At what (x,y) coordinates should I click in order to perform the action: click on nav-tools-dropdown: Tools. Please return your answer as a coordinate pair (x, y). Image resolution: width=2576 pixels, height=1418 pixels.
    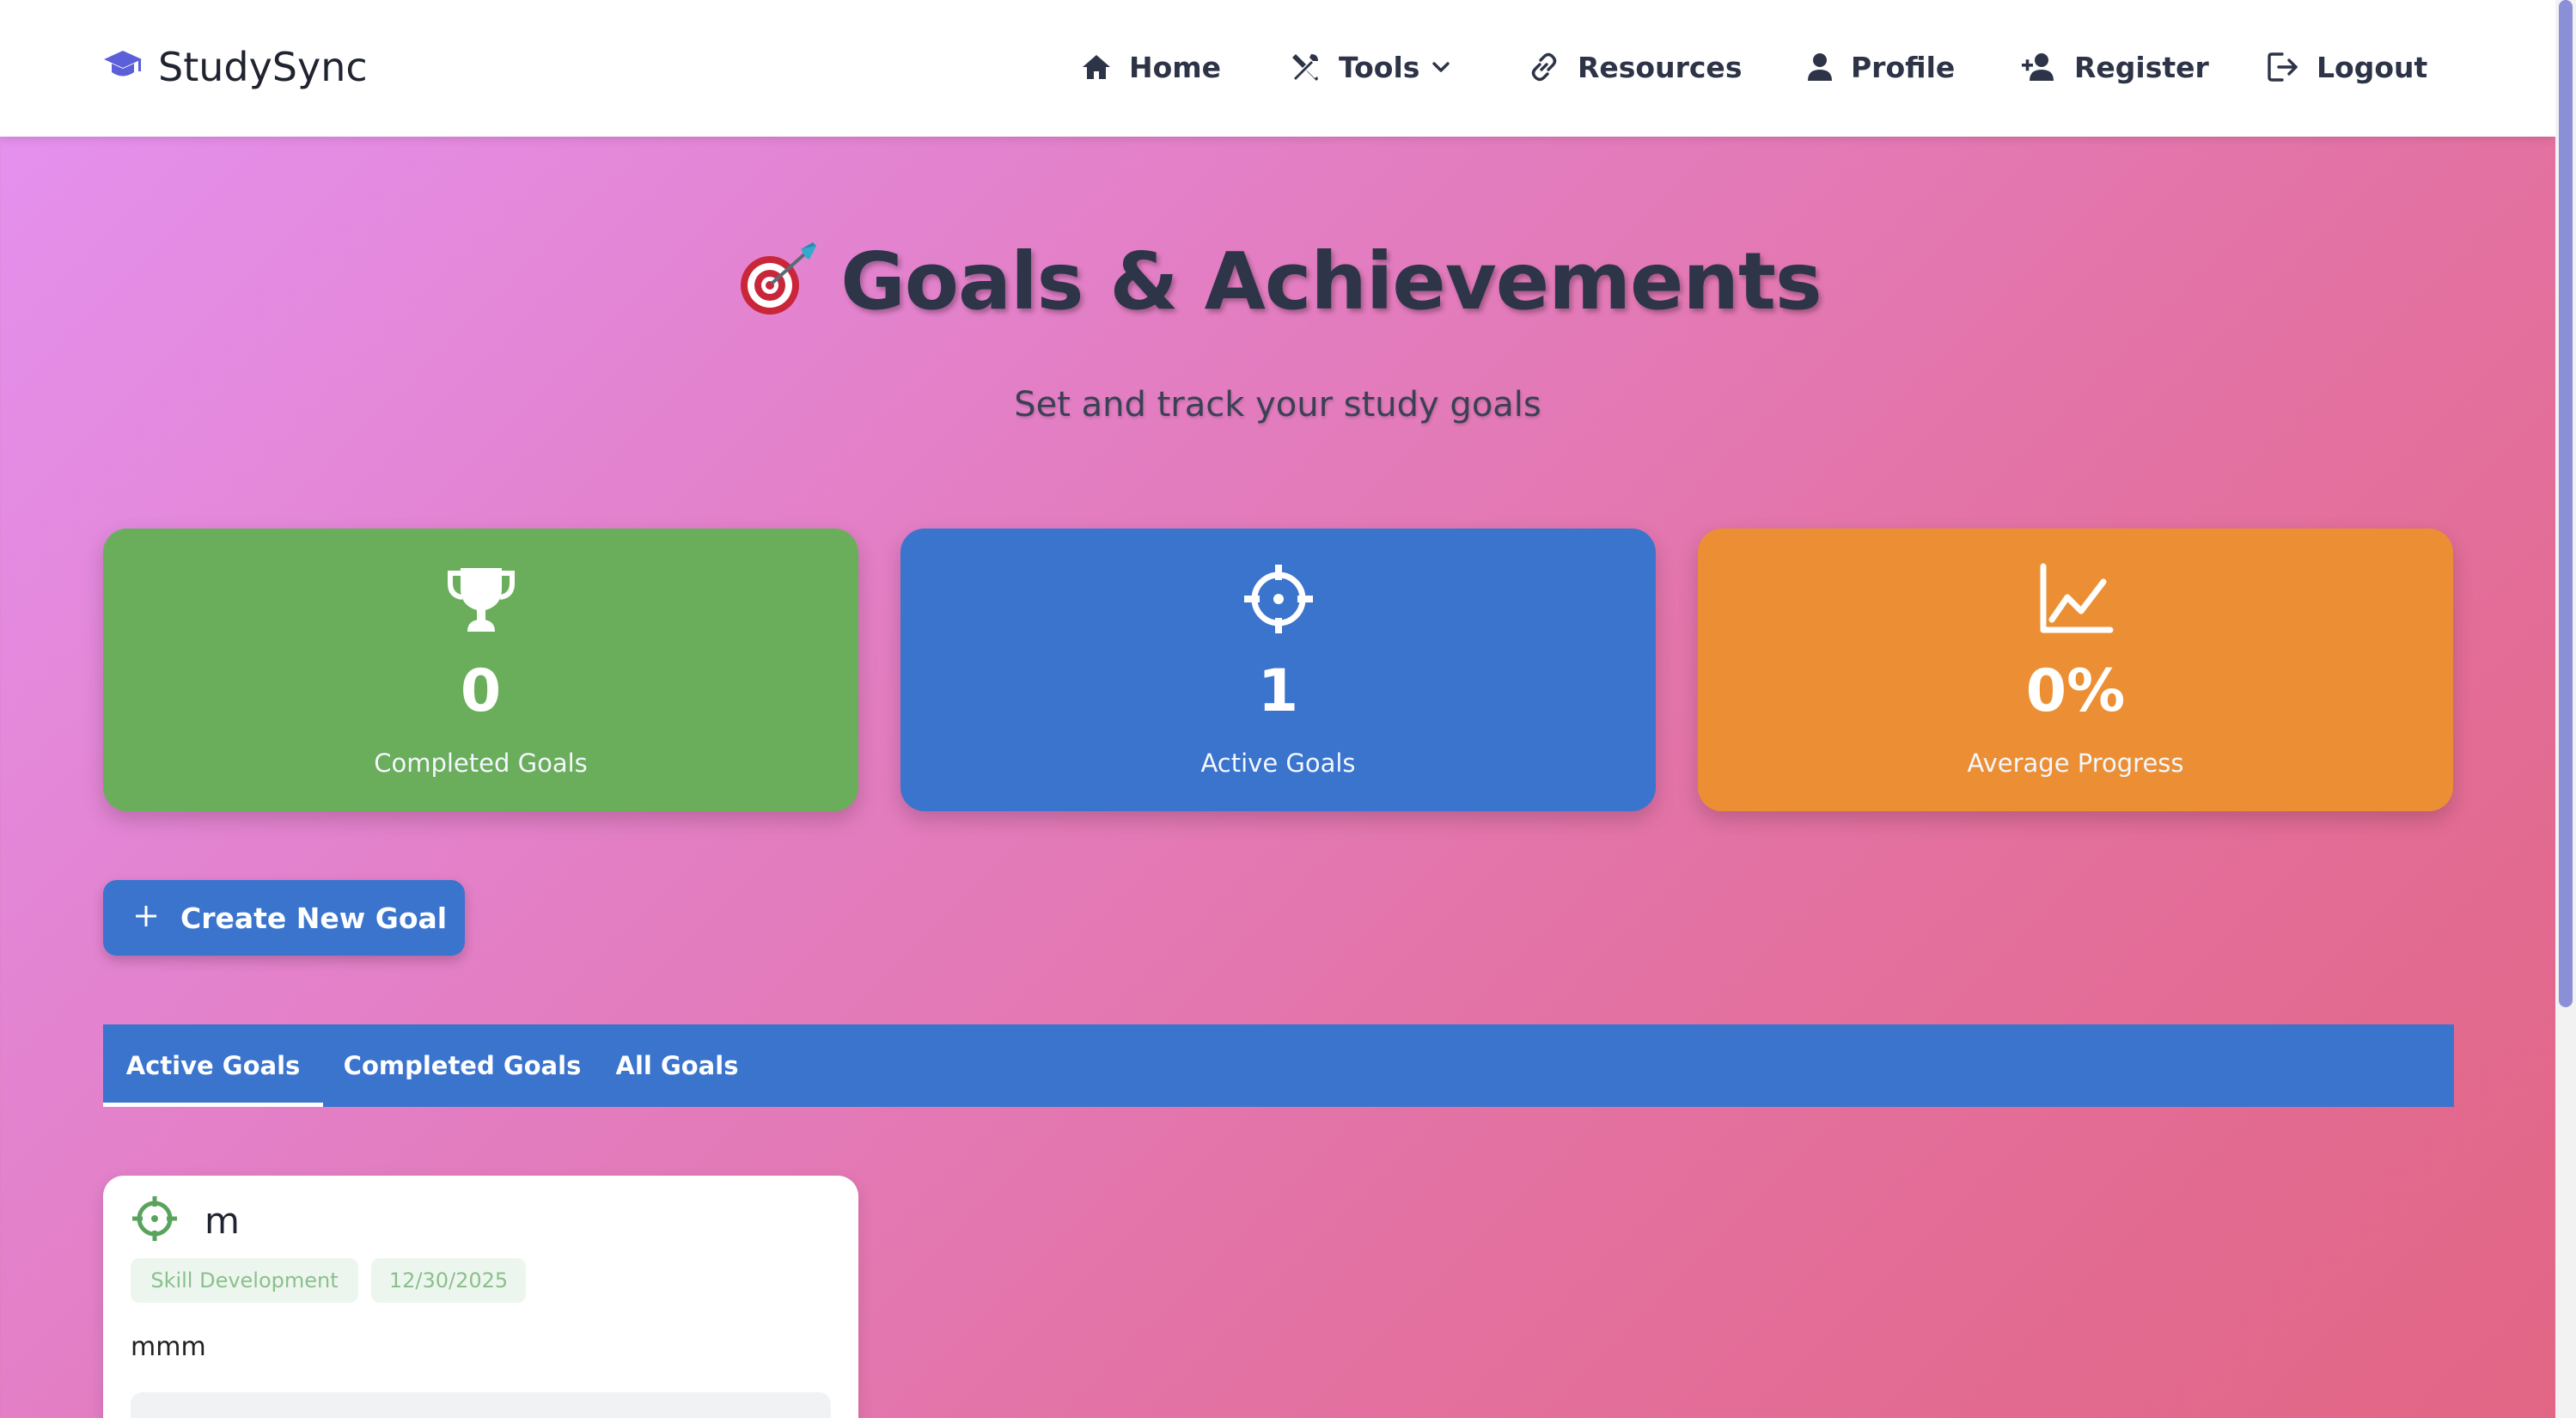
    Looking at the image, I should click on (1369, 67).